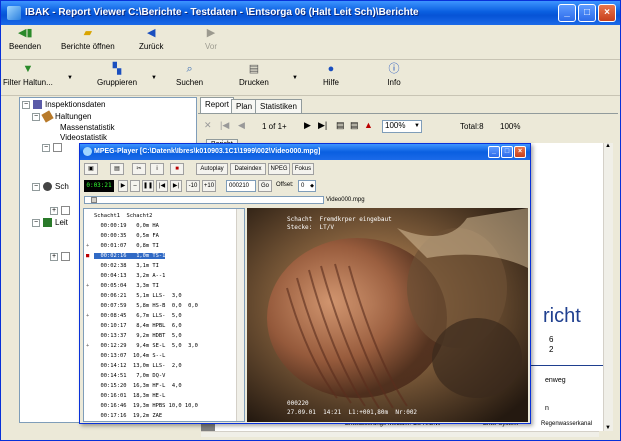 The height and width of the screenshot is (441, 621). Describe the element at coordinates (254, 75) in the screenshot. I see `drucken-button: ▤ Drucken` at that location.